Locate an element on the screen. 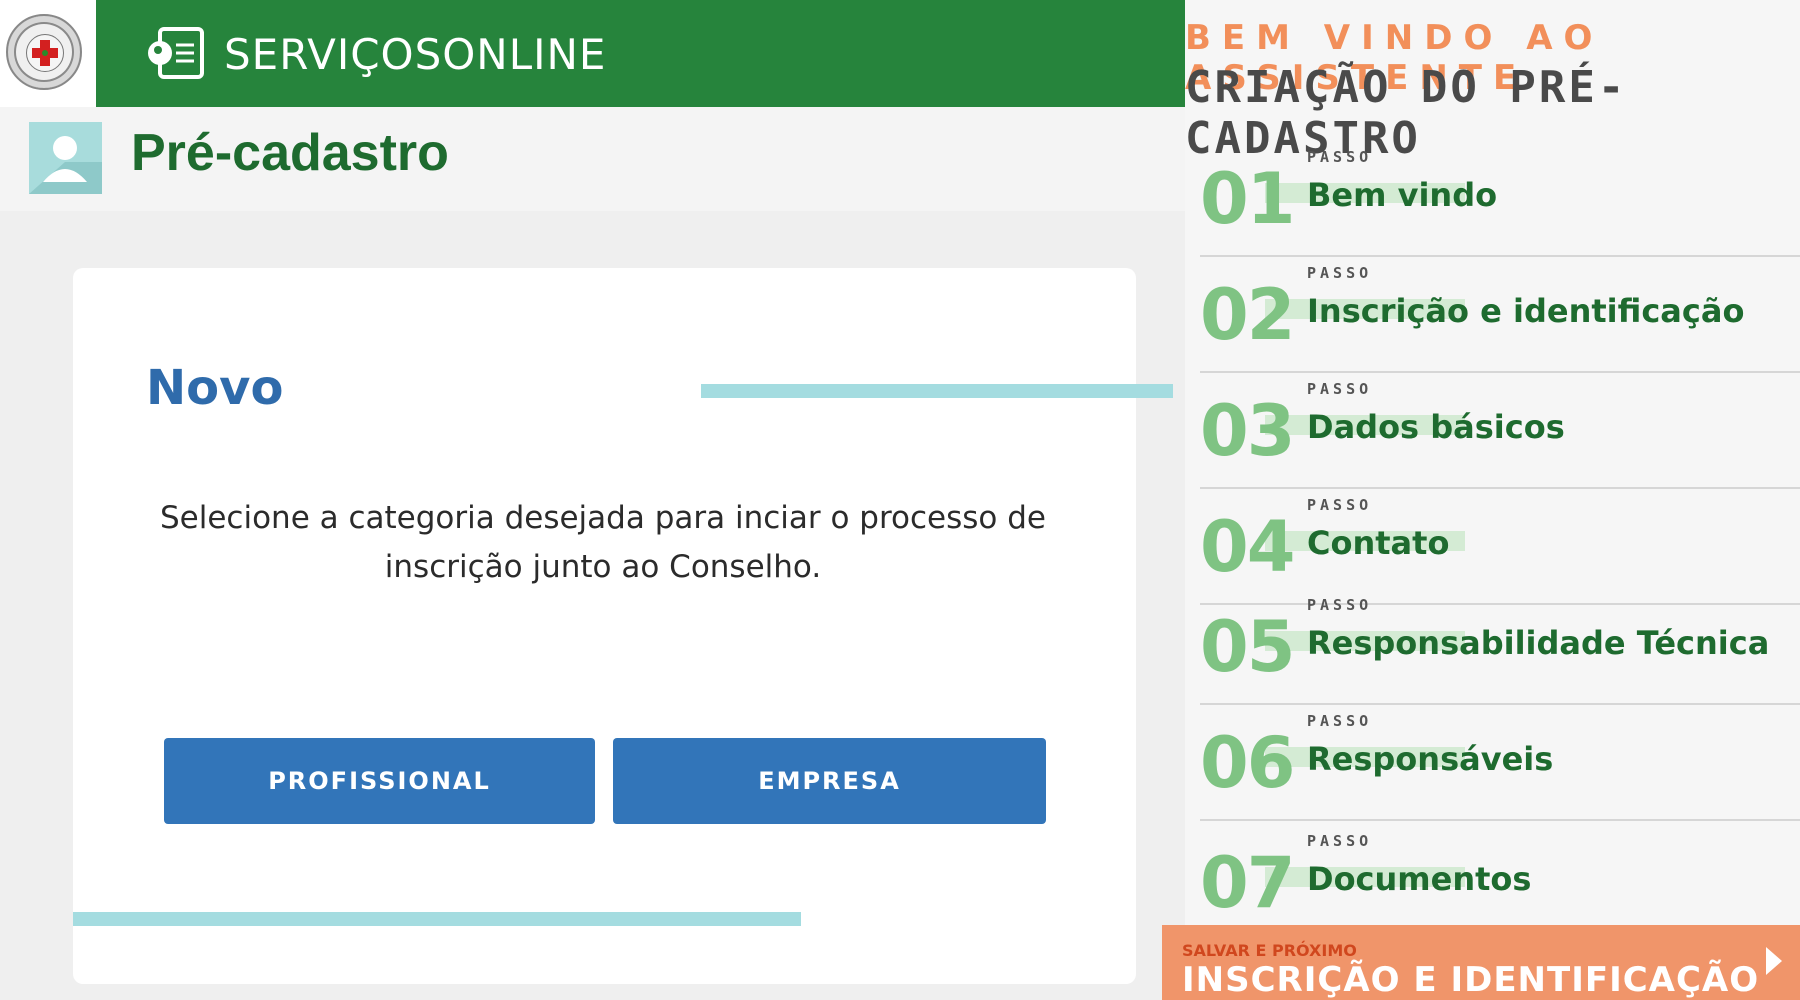  step-label: Bem vindo is located at coordinates (1402, 195).